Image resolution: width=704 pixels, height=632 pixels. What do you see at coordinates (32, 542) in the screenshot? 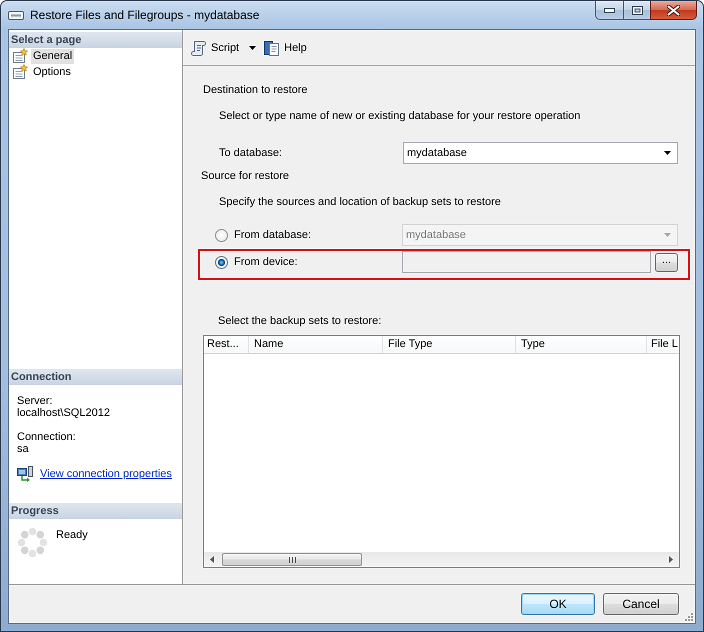
I see `spinner-icon` at bounding box center [32, 542].